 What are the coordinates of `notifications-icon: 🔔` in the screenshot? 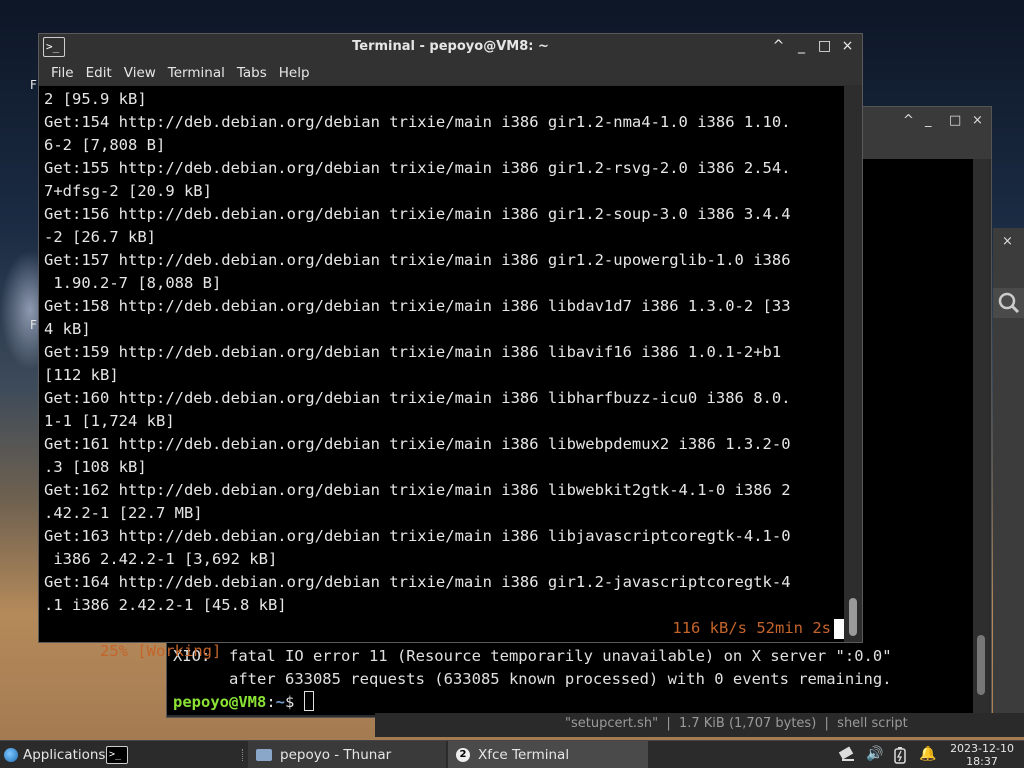 It's located at (927, 754).